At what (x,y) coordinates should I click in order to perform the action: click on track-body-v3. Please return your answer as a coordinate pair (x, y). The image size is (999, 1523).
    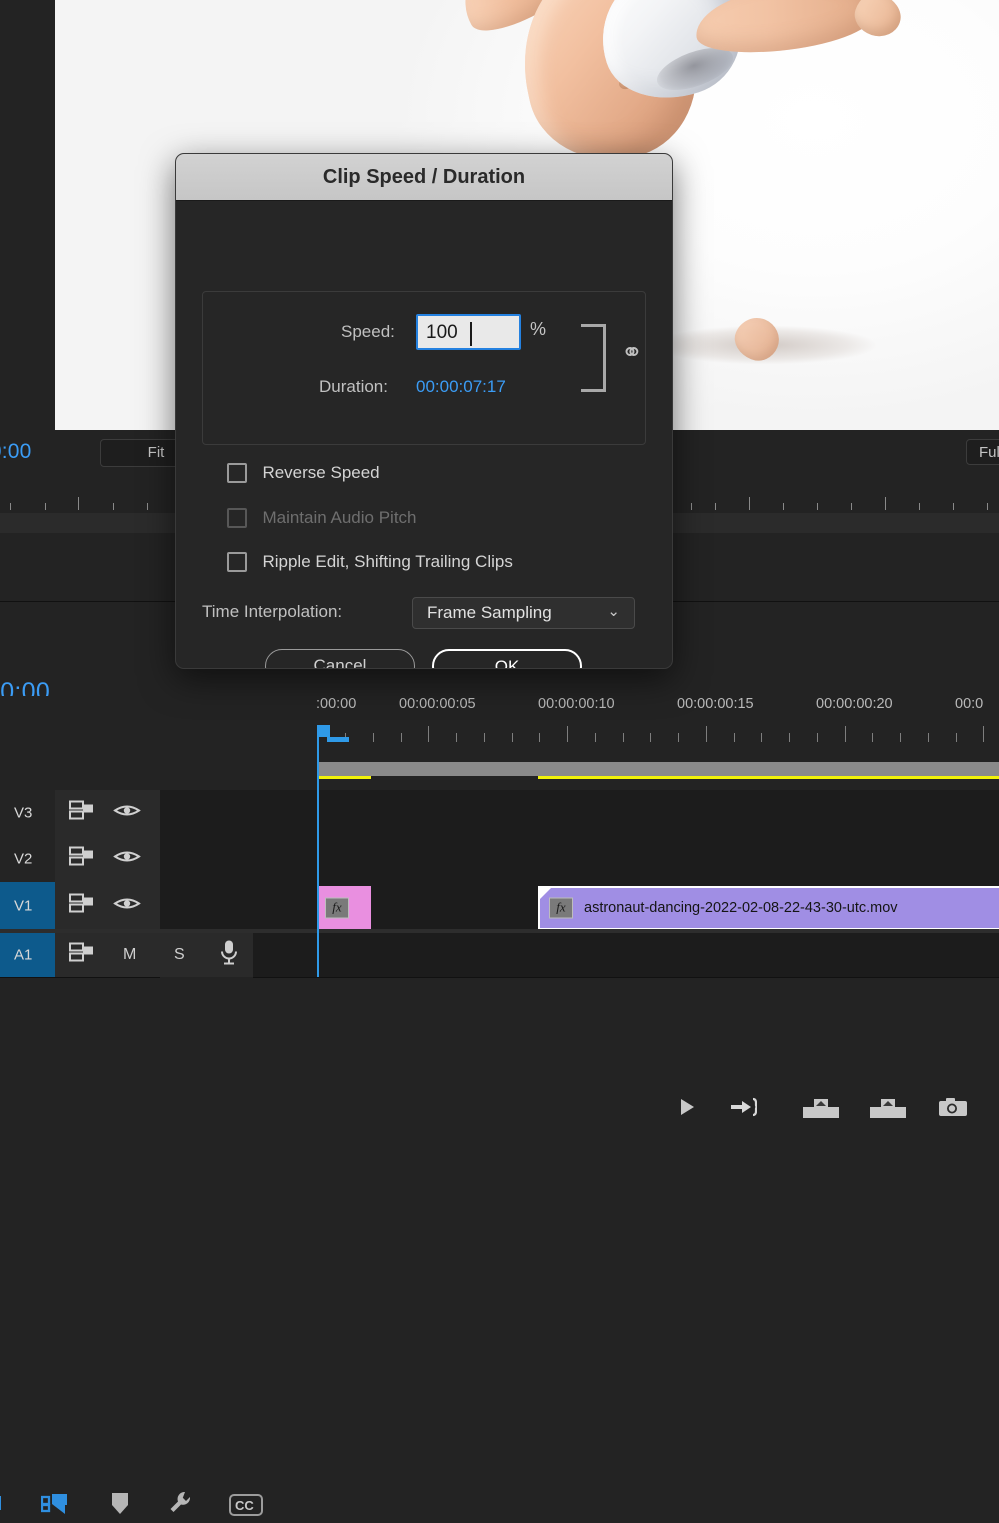
    Looking at the image, I should click on (579, 813).